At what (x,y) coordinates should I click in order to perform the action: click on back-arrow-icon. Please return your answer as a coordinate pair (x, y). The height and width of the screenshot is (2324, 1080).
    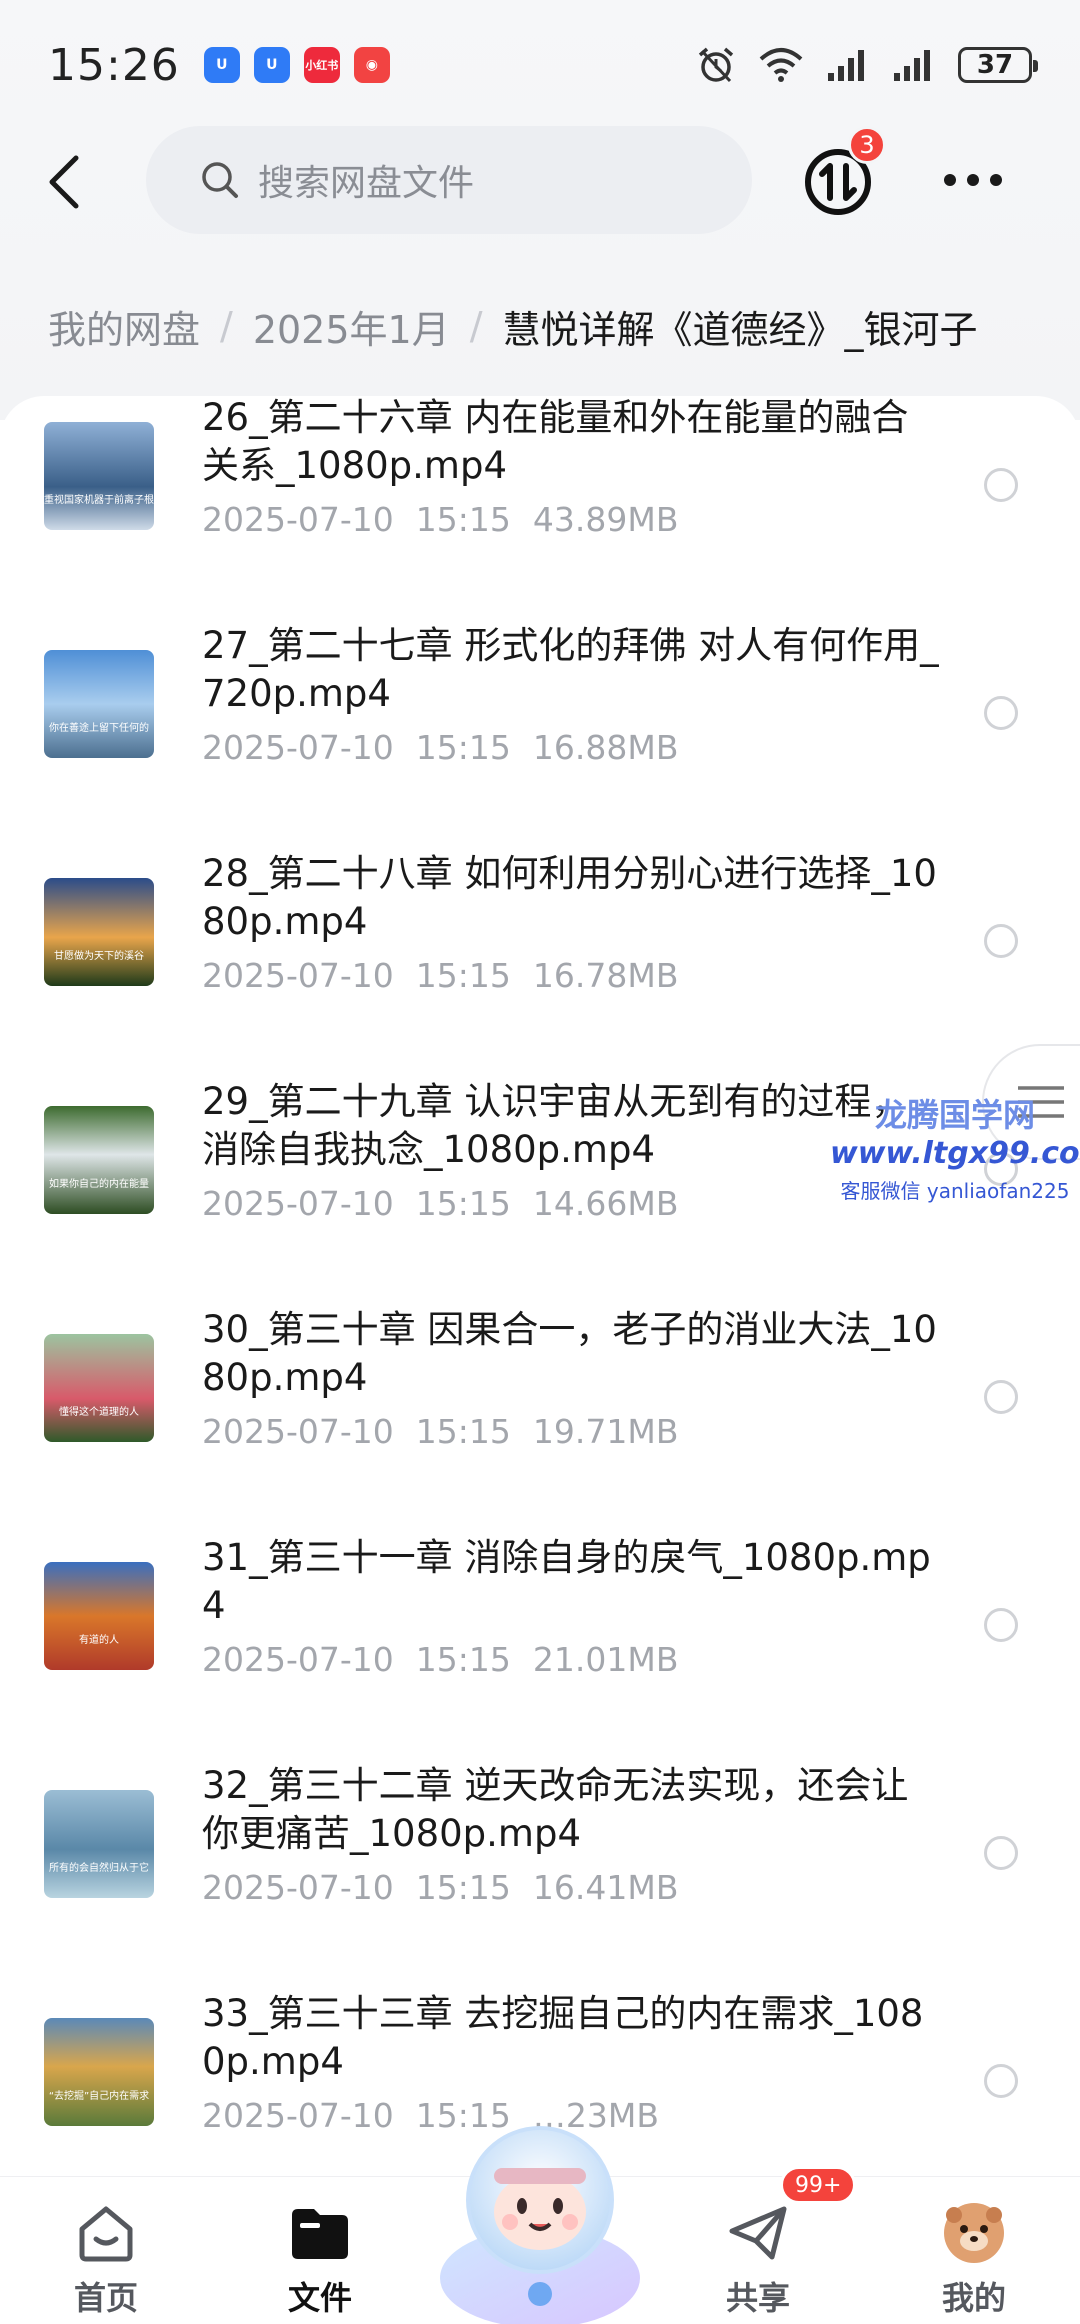
    Looking at the image, I should click on (66, 182).